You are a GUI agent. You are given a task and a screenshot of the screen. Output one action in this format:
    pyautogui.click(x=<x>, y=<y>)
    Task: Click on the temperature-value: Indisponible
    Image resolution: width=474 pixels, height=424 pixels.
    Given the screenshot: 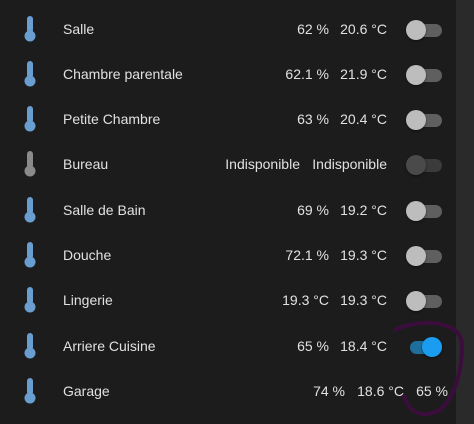 What is the action you would take?
    pyautogui.click(x=349, y=164)
    